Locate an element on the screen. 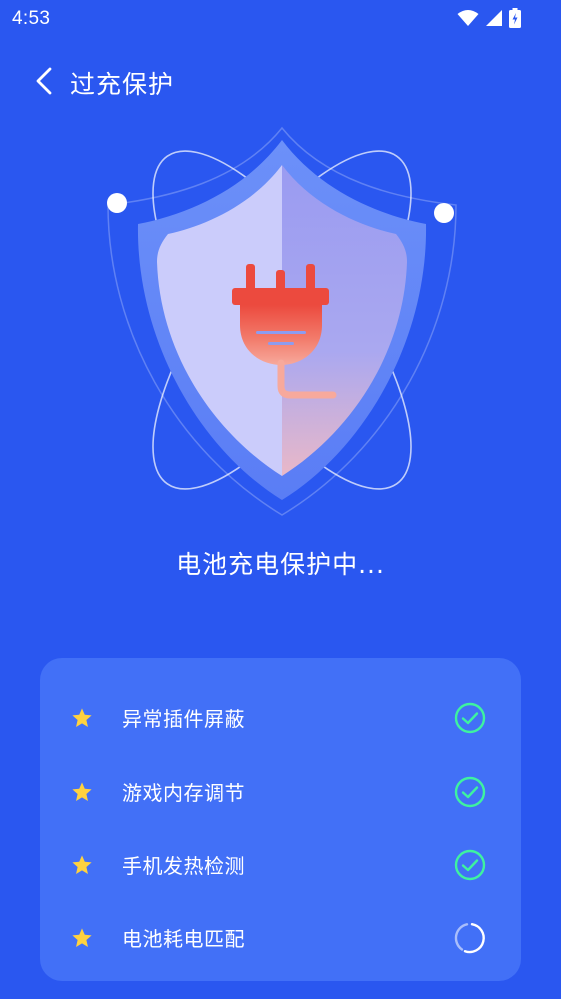 This screenshot has width=561, height=999. item-label: 游戏内存调节 is located at coordinates (183, 793).